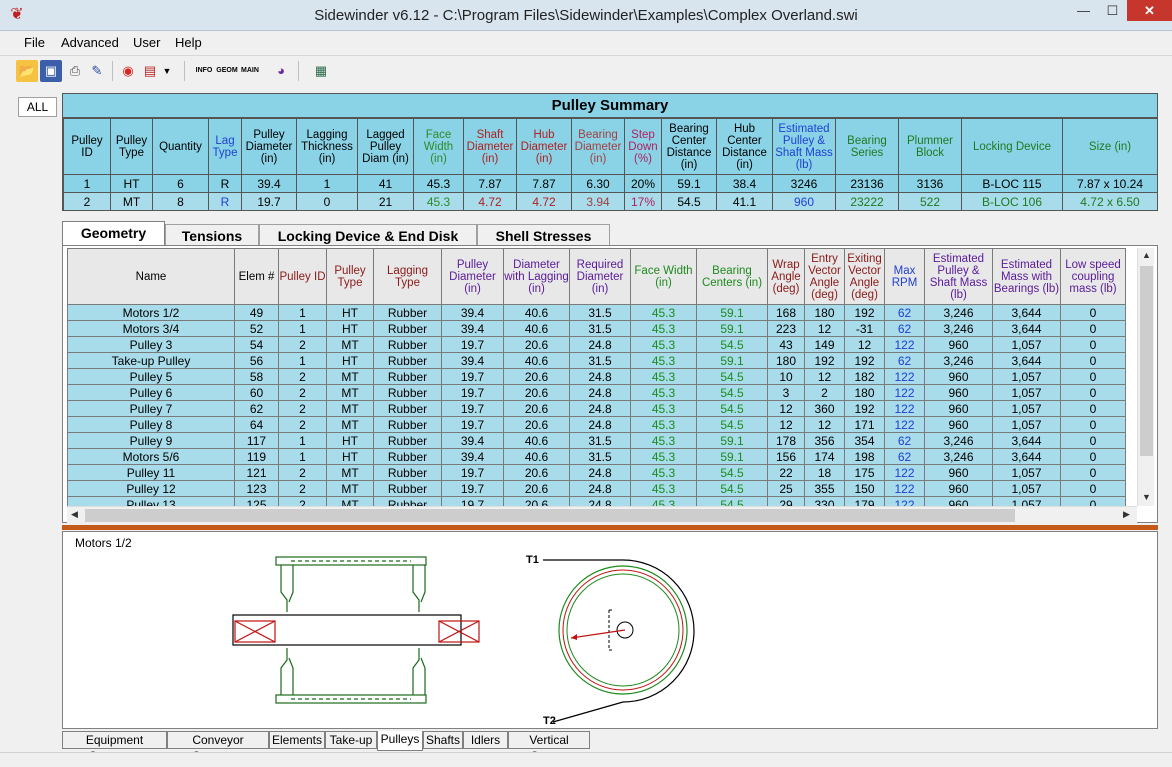 The height and width of the screenshot is (767, 1172). What do you see at coordinates (689, 201) in the screenshot?
I see `summary-cell: 54.5` at bounding box center [689, 201].